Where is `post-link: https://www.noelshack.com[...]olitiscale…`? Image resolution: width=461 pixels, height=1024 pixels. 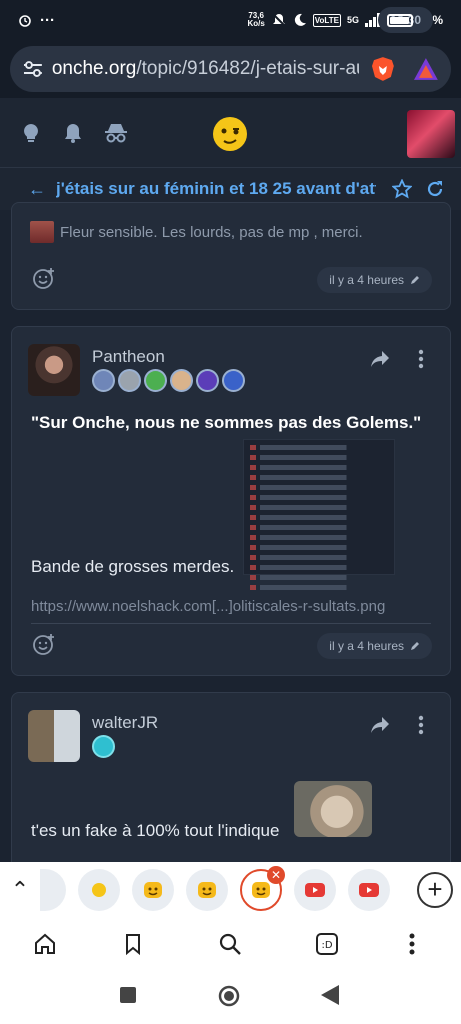
post-link: https://www.noelshack.com[...]olitiscale… is located at coordinates (208, 606).